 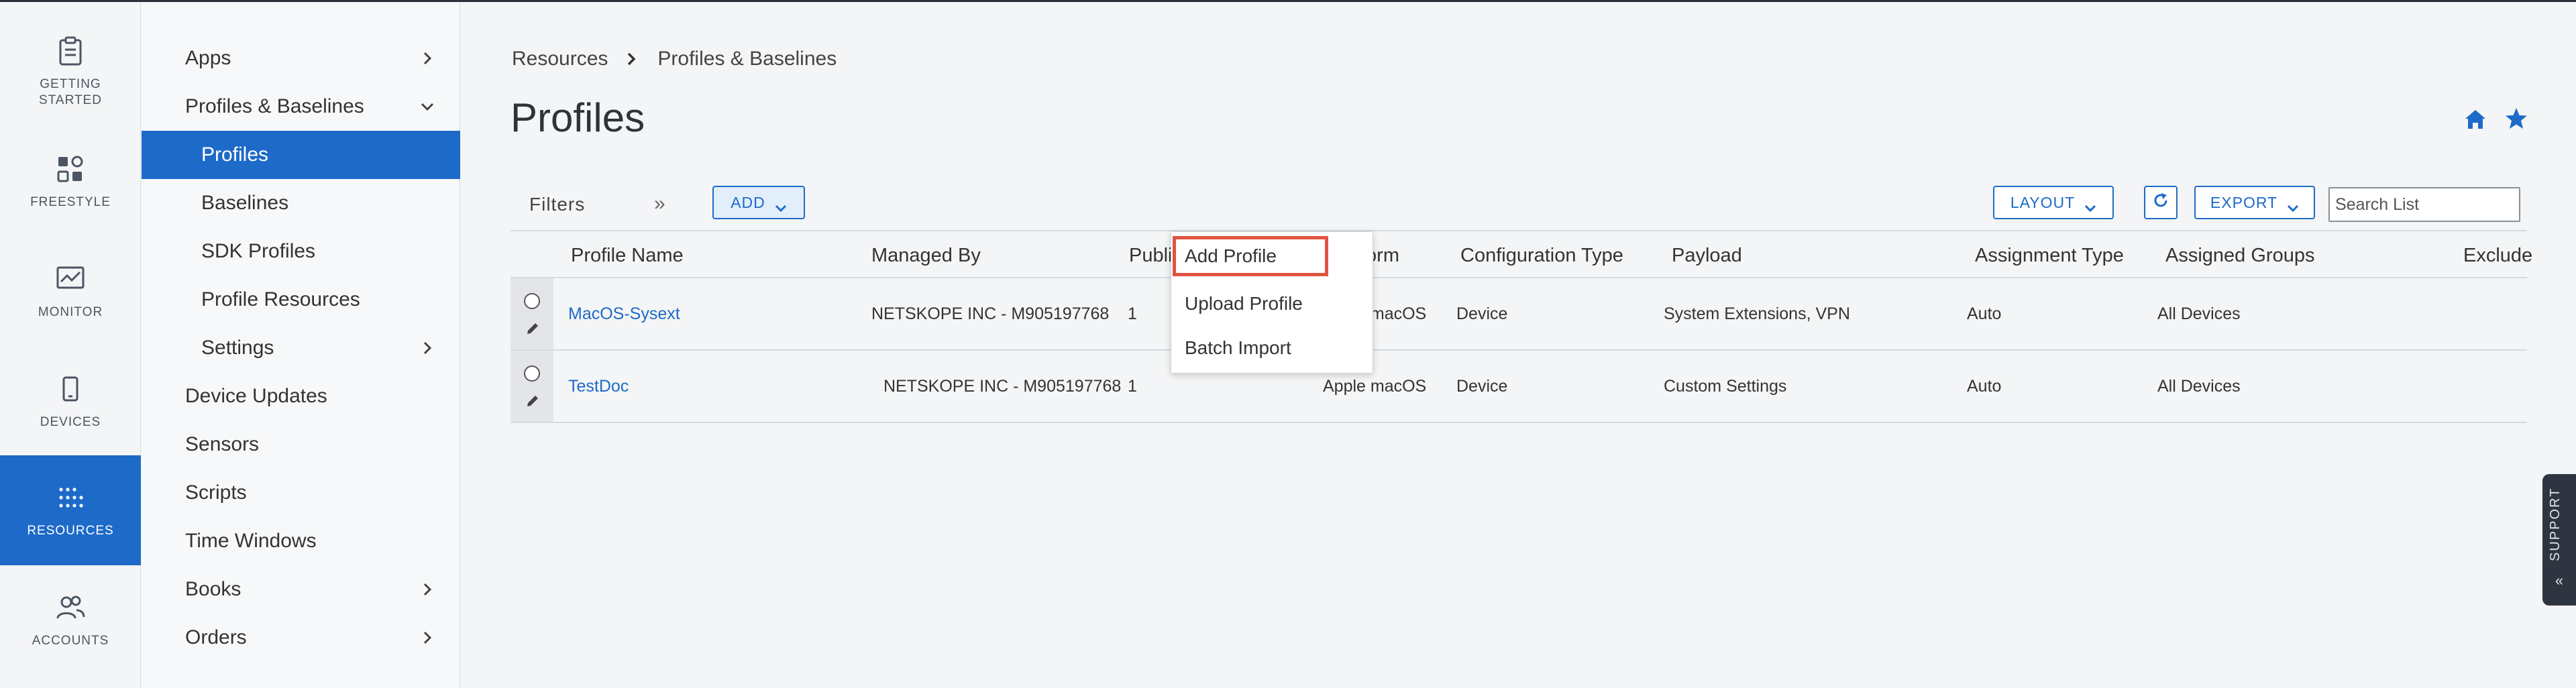 What do you see at coordinates (2239, 255) in the screenshot?
I see `column-header-assigned-groups: Assigned Groups` at bounding box center [2239, 255].